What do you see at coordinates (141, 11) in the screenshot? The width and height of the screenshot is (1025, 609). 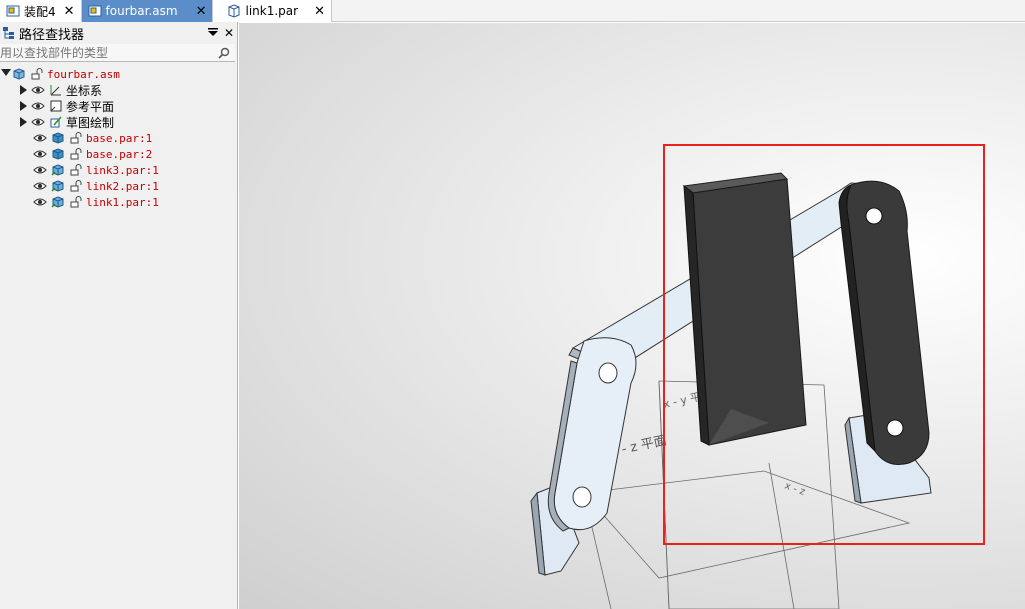 I see `tab-label: fourbar.asm` at bounding box center [141, 11].